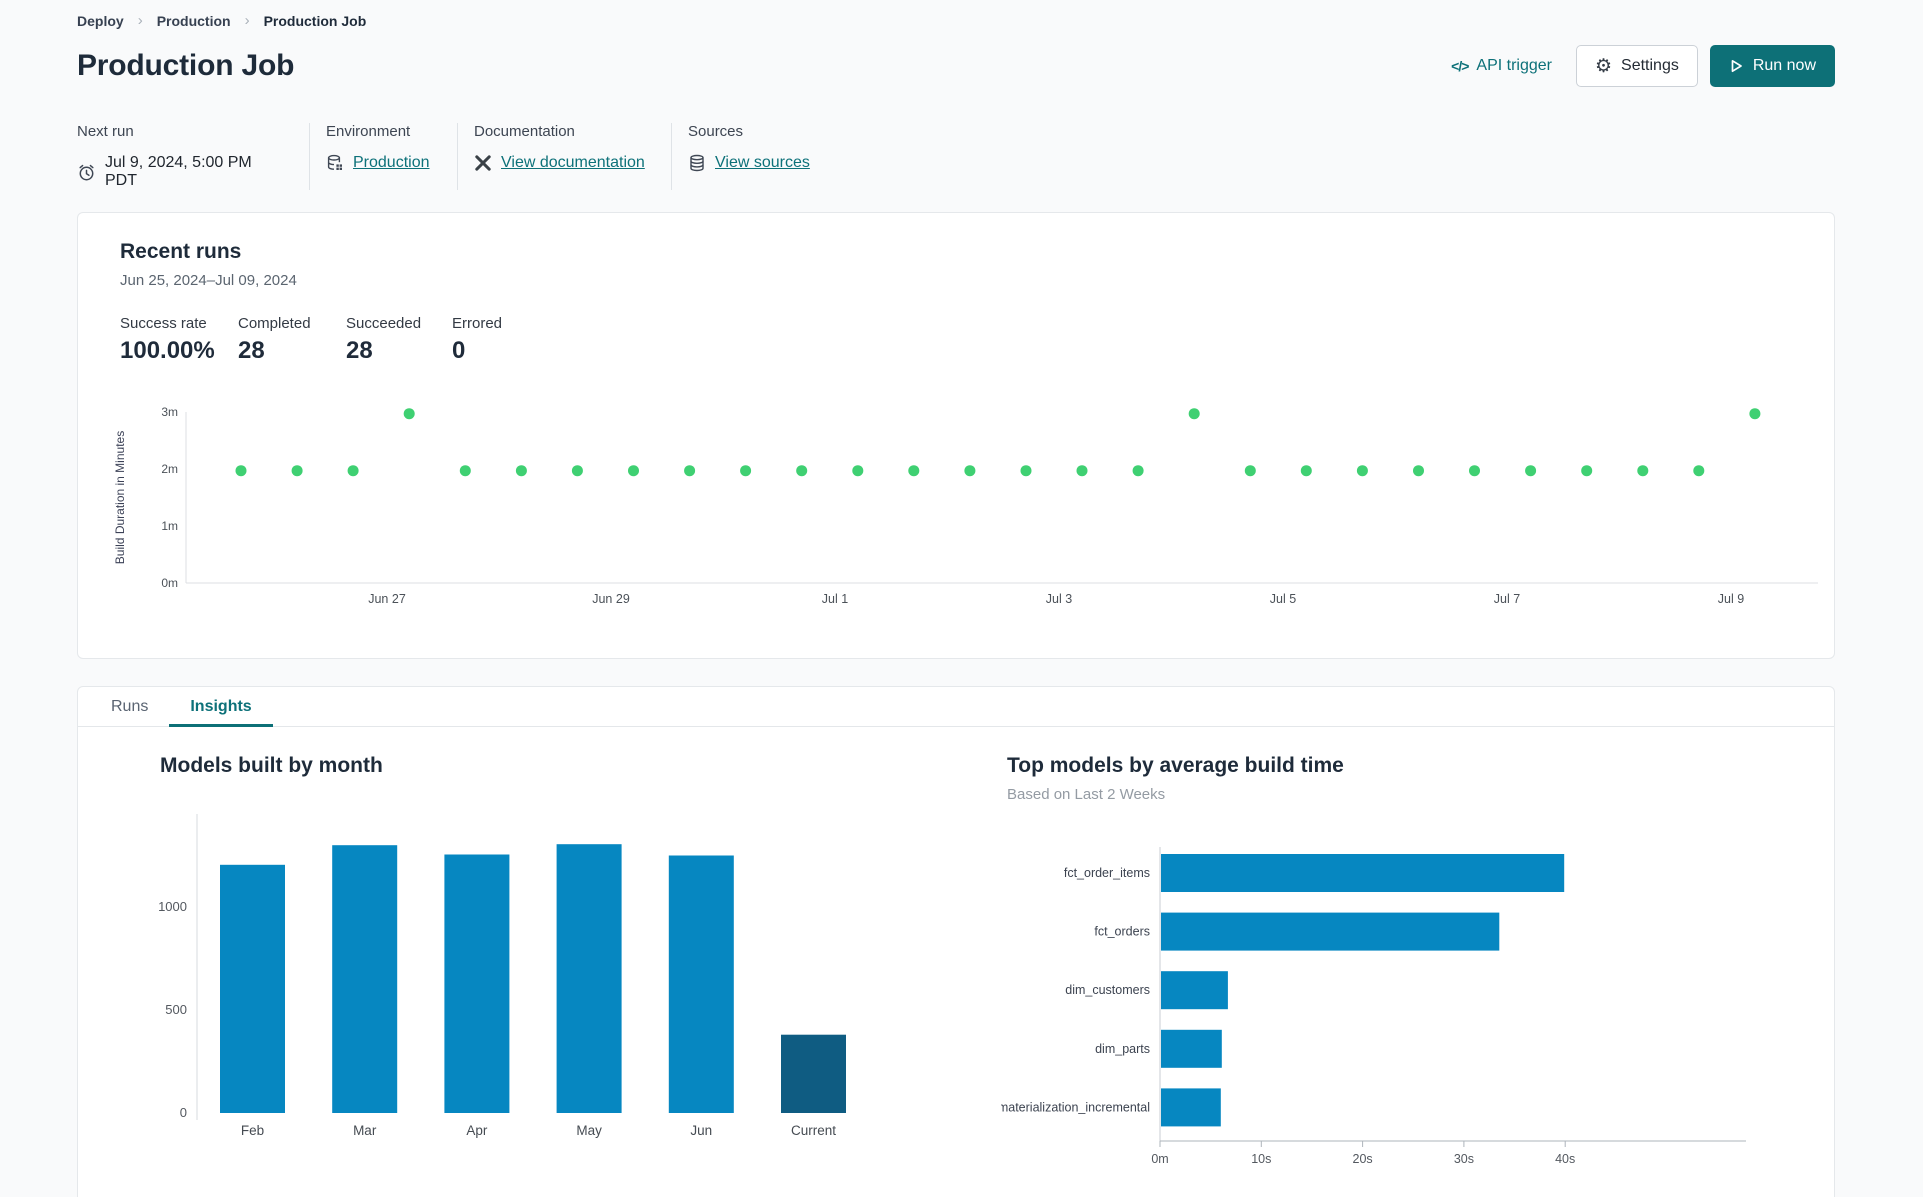 Image resolution: width=1923 pixels, height=1197 pixels. I want to click on settings-button: ⚙ Settings, so click(1636, 66).